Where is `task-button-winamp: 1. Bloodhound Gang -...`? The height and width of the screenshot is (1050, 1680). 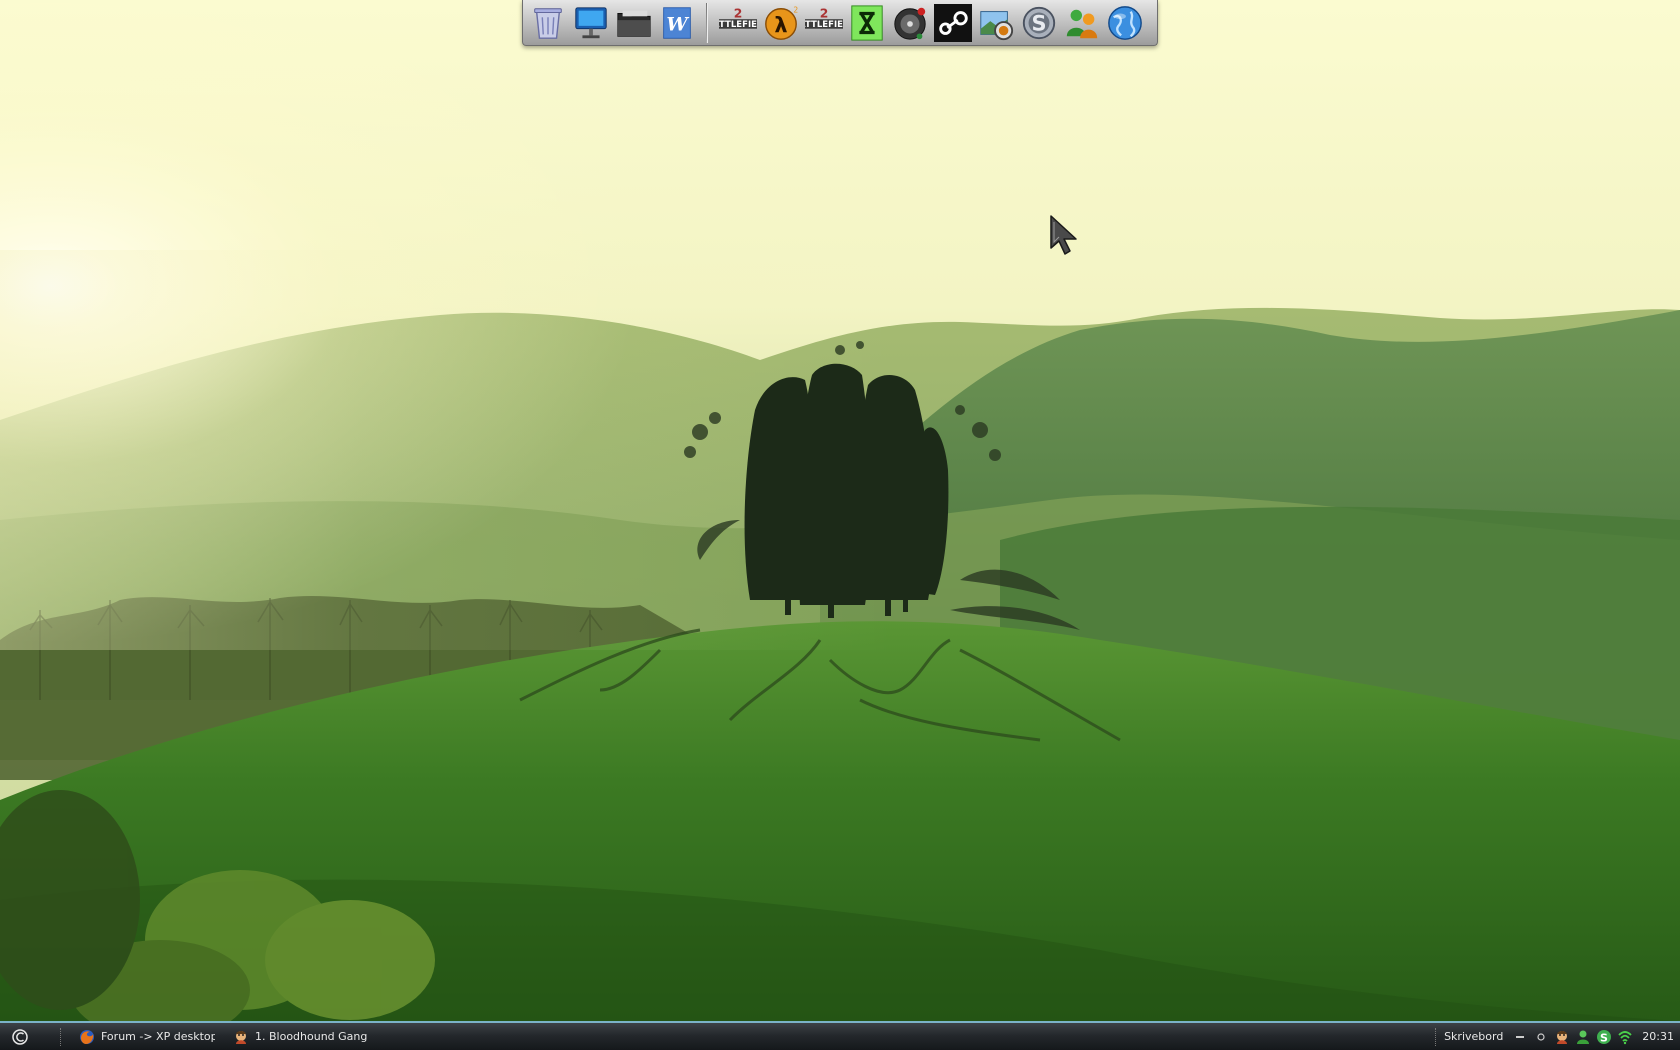
task-button-winamp: 1. Bloodhound Gang -... is located at coordinates (302, 1037).